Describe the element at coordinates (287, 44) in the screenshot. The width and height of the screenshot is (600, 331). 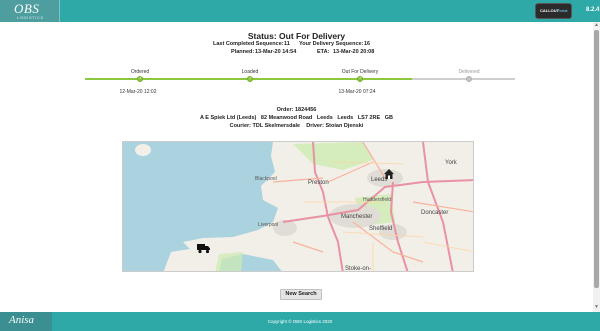
I see `last-completed-value: 11` at that location.